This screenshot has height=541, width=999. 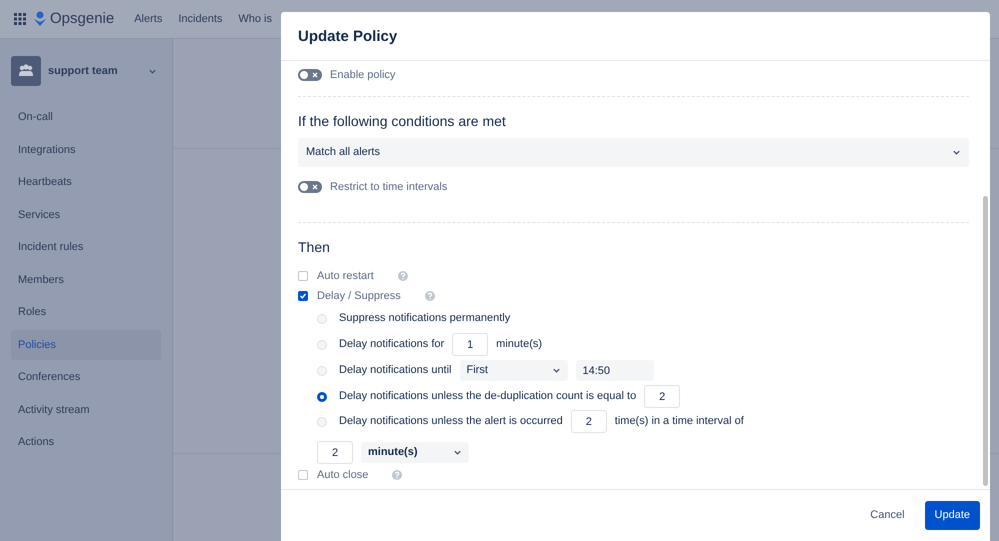 What do you see at coordinates (519, 344) in the screenshot?
I see `option-text: minute(s)` at bounding box center [519, 344].